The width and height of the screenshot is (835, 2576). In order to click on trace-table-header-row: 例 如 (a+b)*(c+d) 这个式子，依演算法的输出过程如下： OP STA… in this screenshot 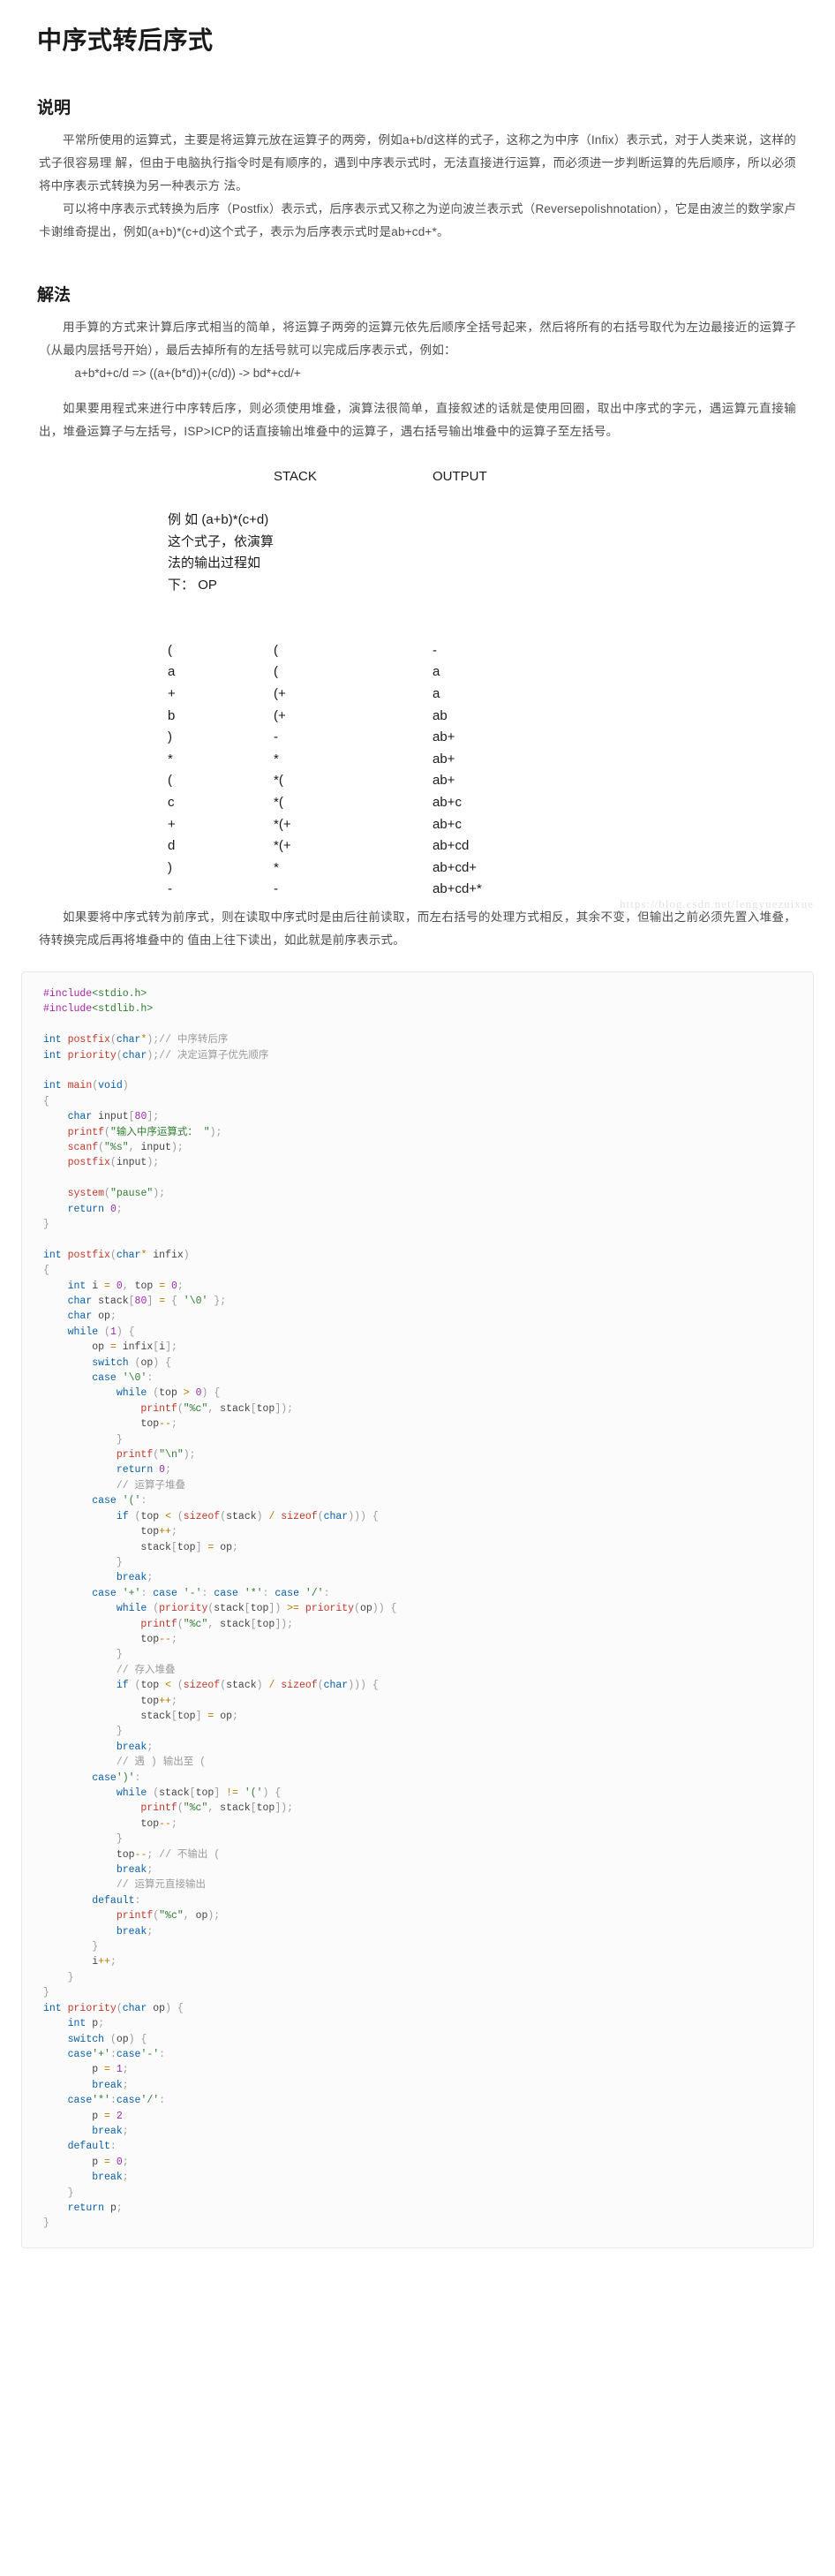, I will do `click(397, 553)`.